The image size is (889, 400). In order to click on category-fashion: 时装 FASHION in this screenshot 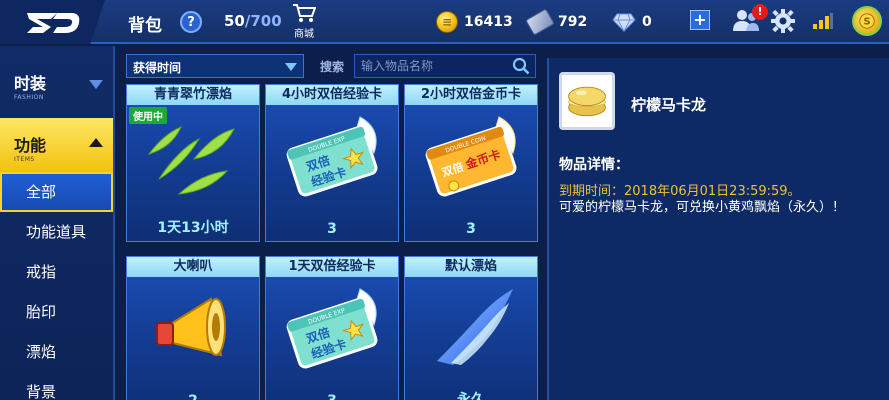, I will do `click(56, 83)`.